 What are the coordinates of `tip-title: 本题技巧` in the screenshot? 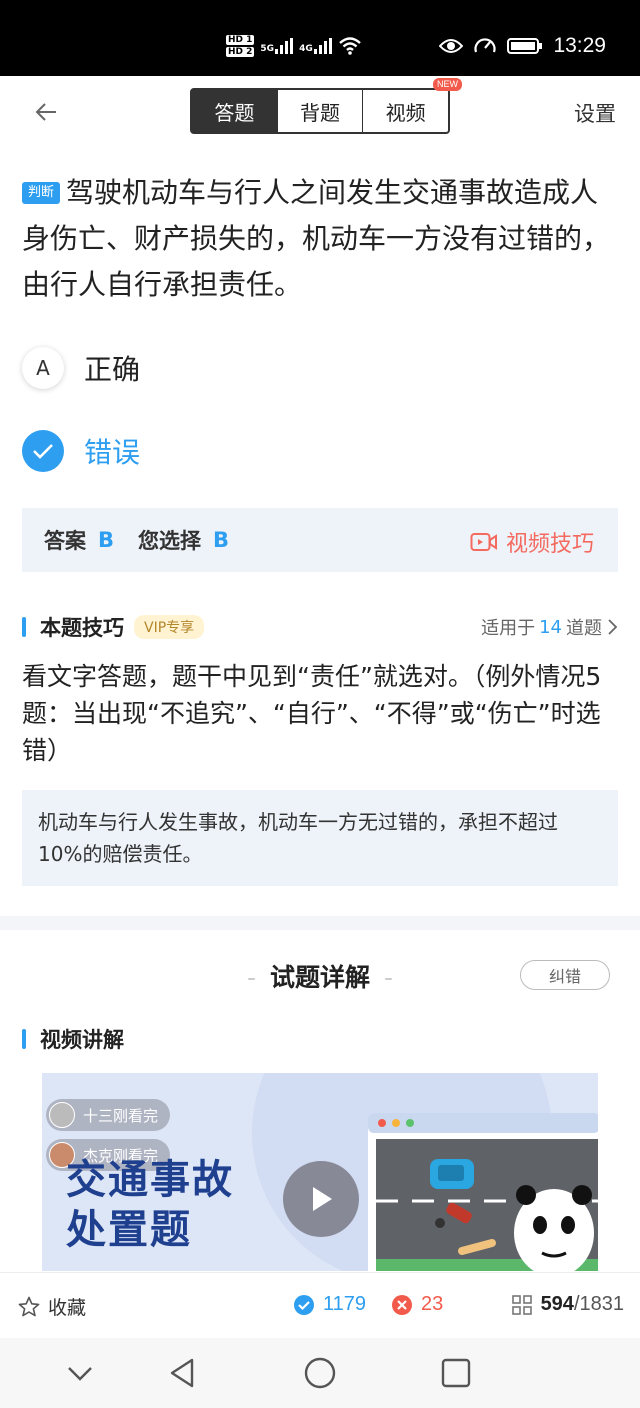 It's located at (82, 628).